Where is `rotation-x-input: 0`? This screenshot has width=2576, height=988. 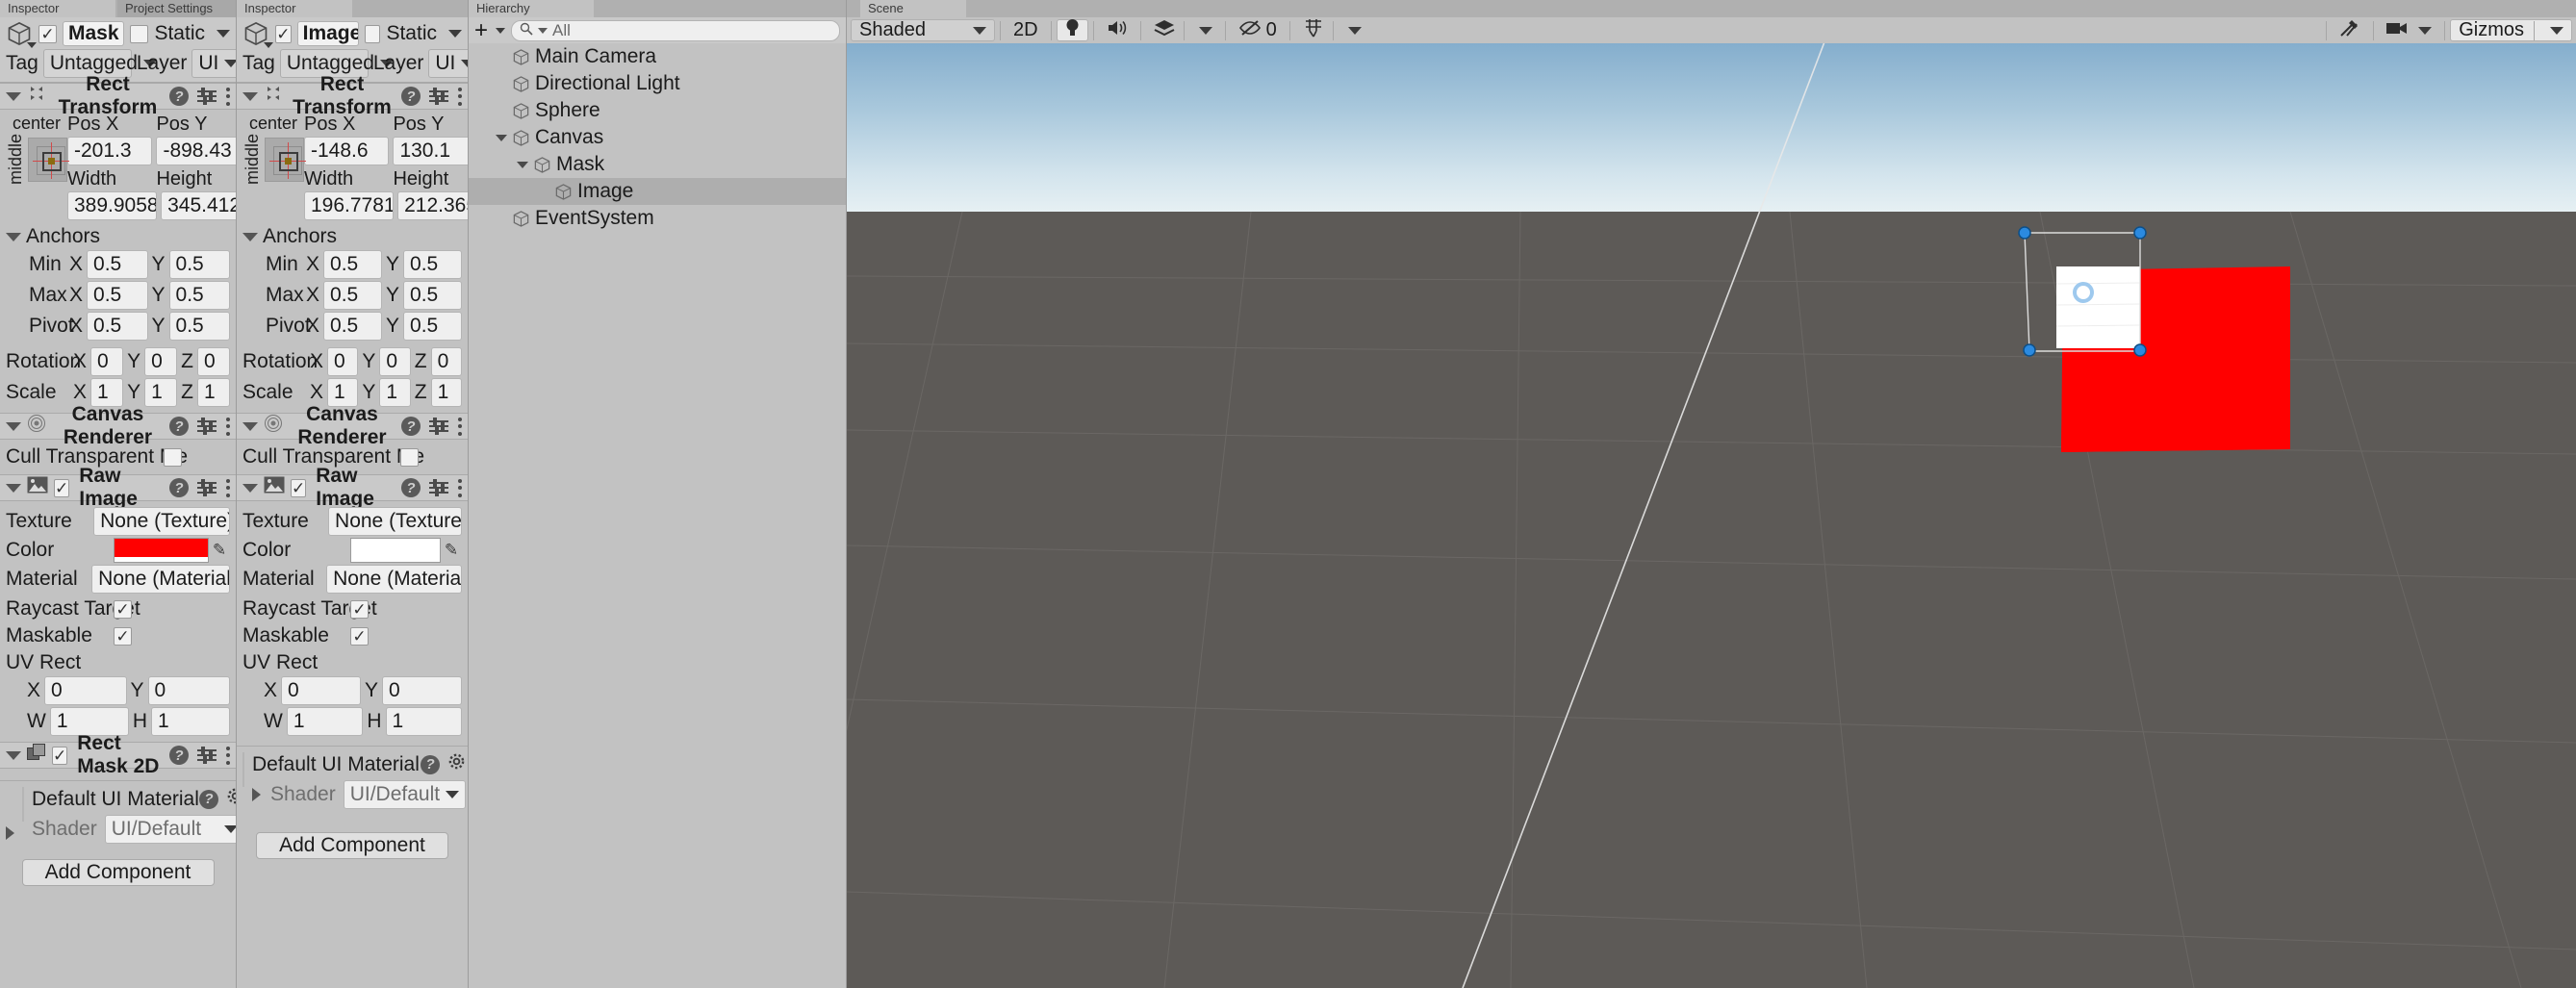
rotation-x-input: 0 is located at coordinates (107, 361).